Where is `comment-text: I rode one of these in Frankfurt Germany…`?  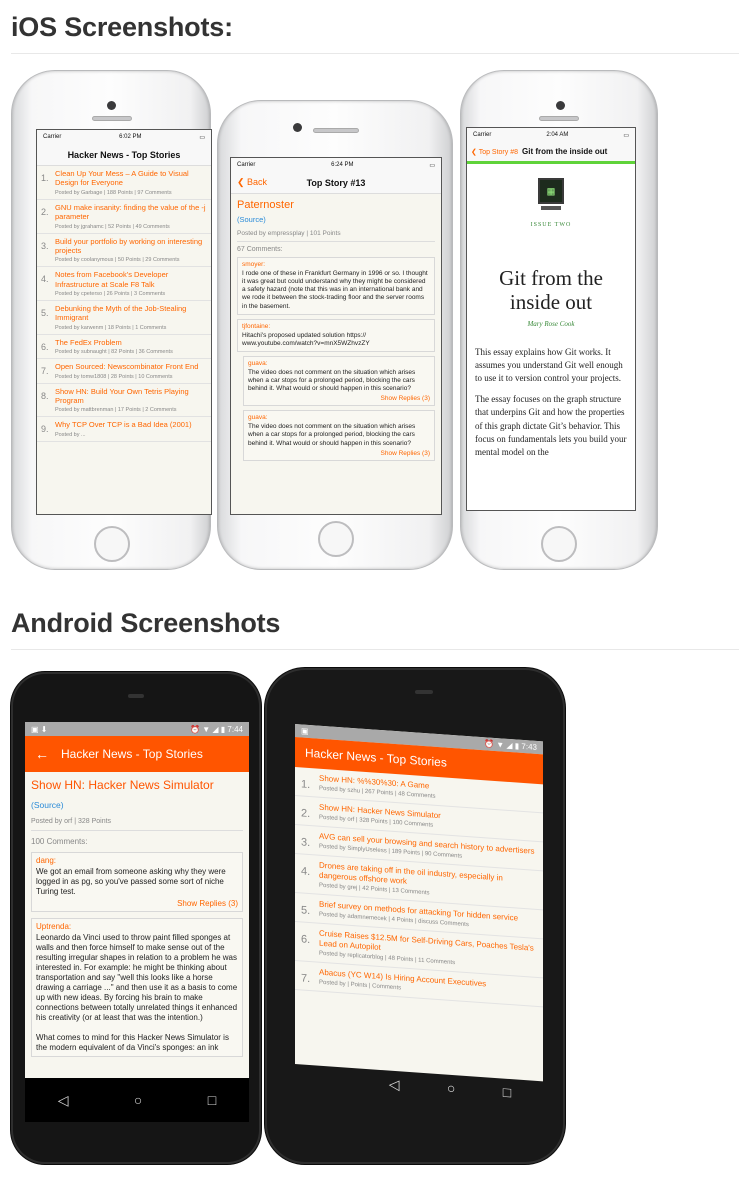
comment-text: I rode one of these in Frankfurt Germany… is located at coordinates (335, 290).